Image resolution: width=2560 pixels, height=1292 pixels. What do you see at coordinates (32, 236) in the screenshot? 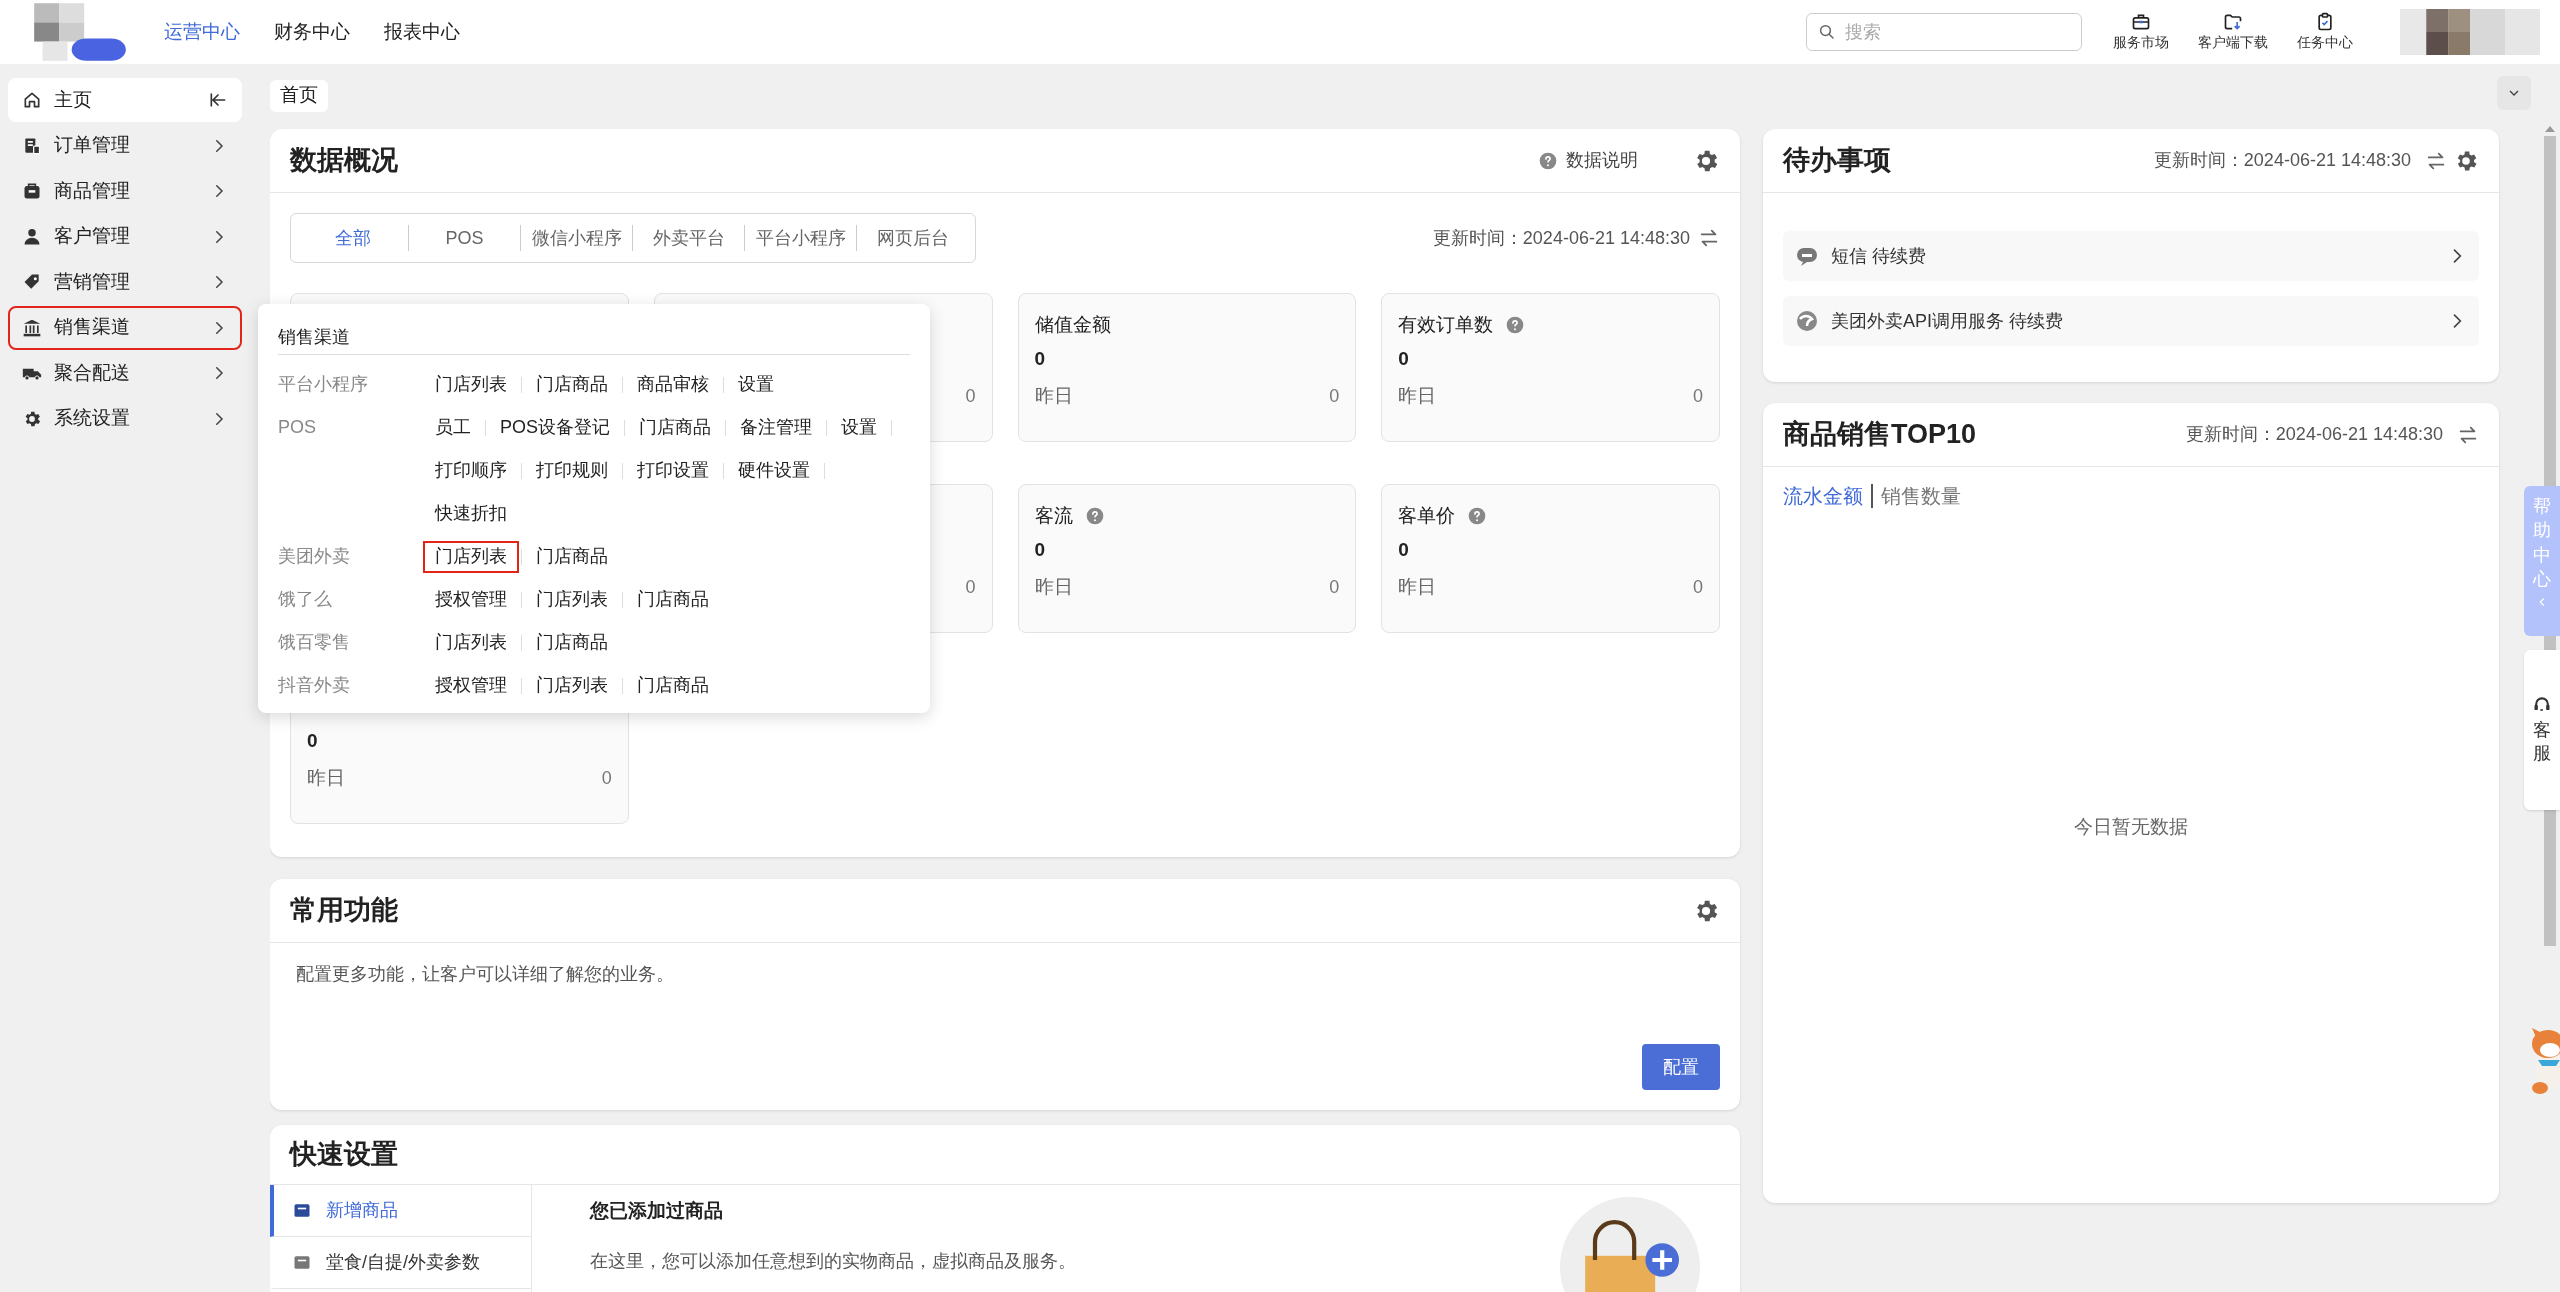
I see `person-icon` at bounding box center [32, 236].